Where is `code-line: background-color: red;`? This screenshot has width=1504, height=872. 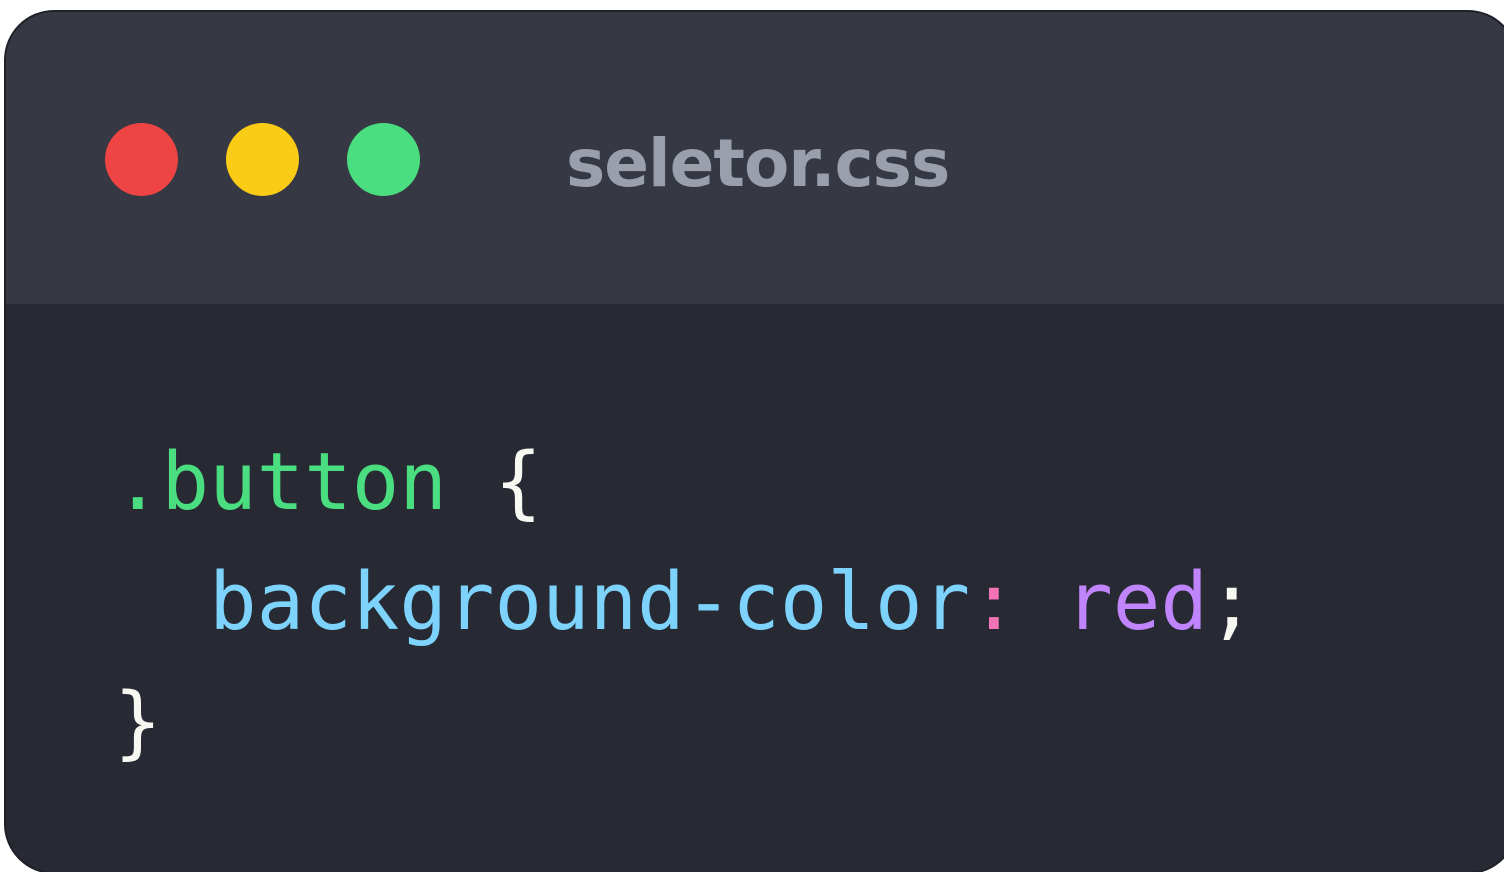 code-line: background-color: red; is located at coordinates (685, 602).